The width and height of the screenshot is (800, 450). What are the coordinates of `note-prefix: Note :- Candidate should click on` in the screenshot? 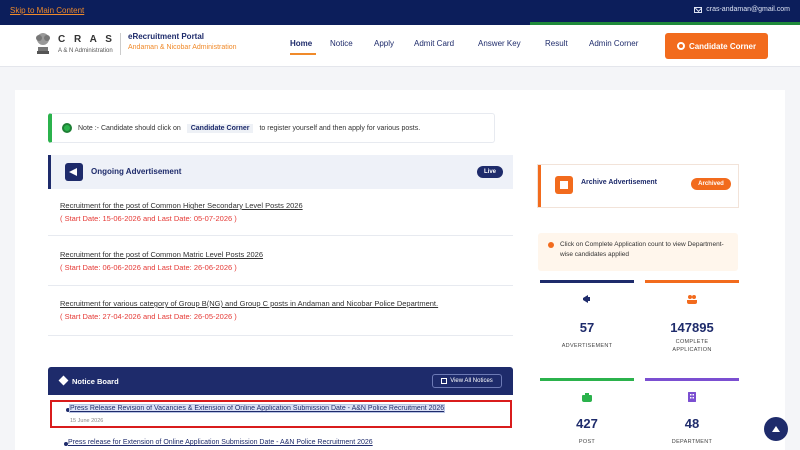 It's located at (129, 128).